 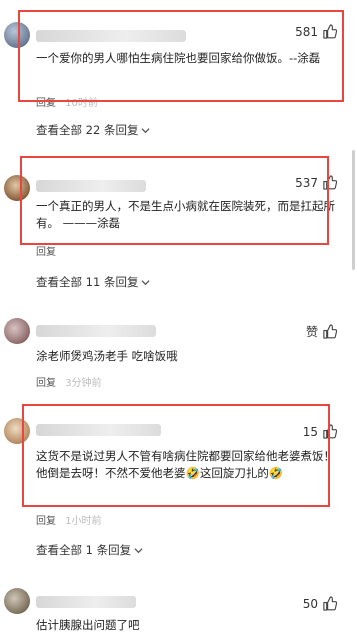 I want to click on comment-meta: 回复, so click(x=49, y=250).